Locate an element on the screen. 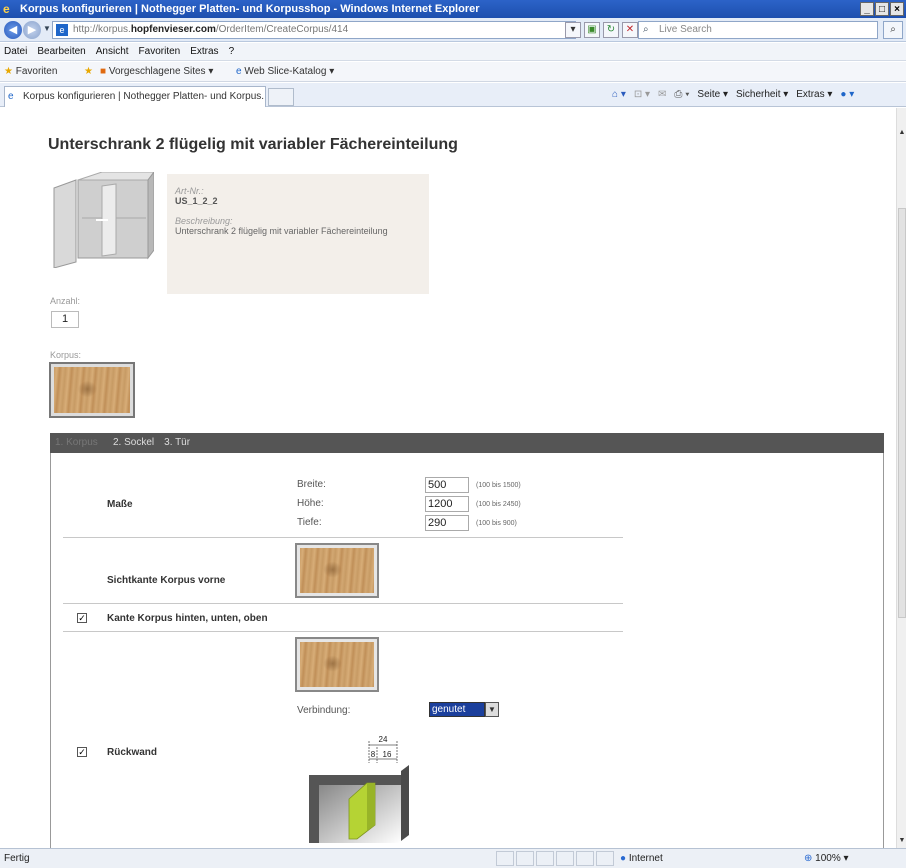 This screenshot has height=868, width=906. zoom-value: 100% is located at coordinates (828, 858).